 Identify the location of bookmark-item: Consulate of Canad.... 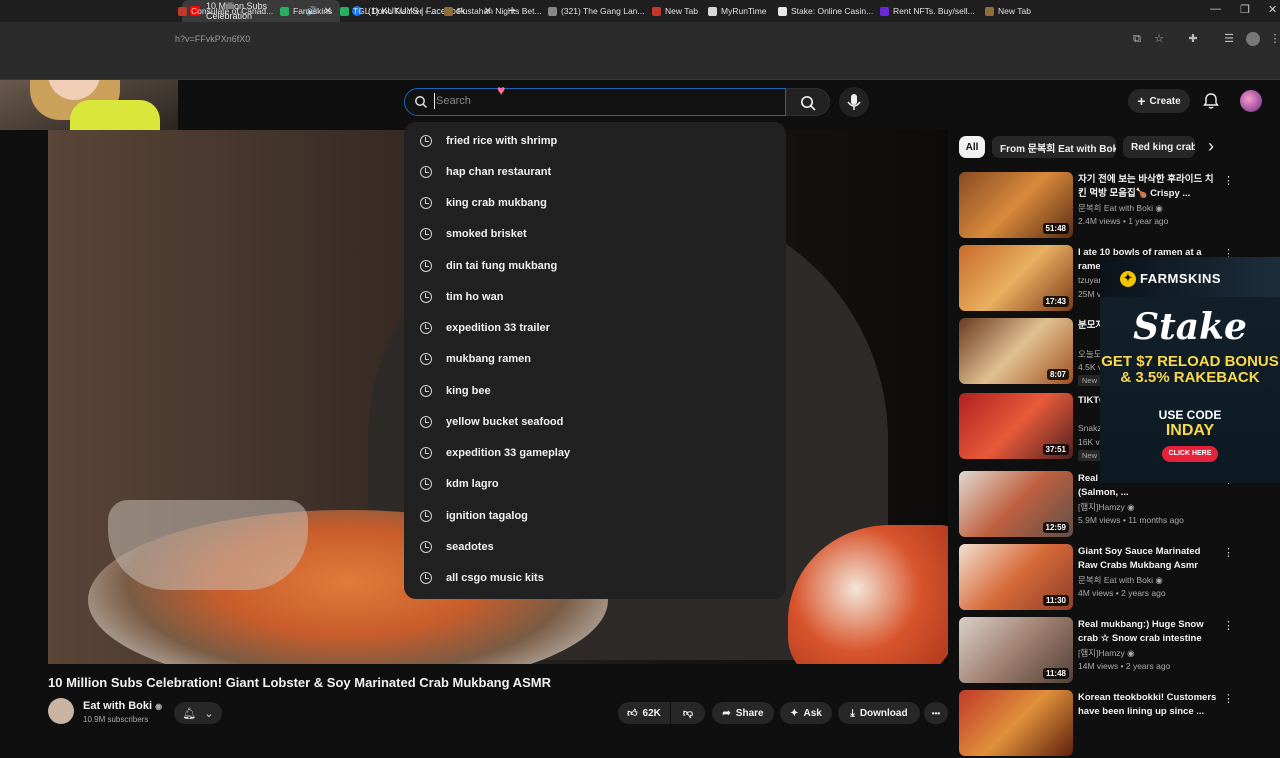
(225, 11).